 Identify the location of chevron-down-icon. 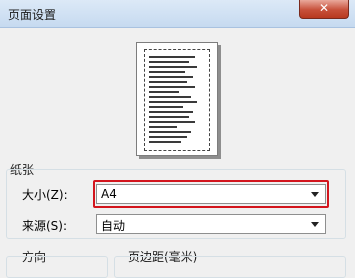
(315, 224).